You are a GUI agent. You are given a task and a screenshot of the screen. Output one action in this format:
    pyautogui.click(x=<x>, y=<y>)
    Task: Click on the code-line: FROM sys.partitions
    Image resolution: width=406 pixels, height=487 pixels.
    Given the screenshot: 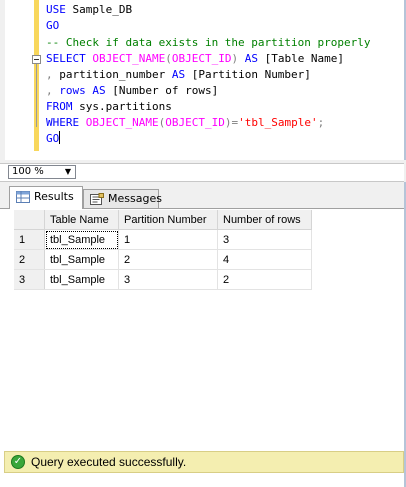 What is the action you would take?
    pyautogui.click(x=109, y=107)
    